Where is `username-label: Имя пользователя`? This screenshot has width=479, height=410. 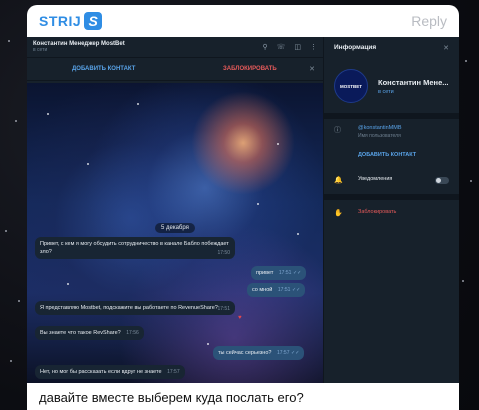 username-label: Имя пользователя is located at coordinates (379, 136).